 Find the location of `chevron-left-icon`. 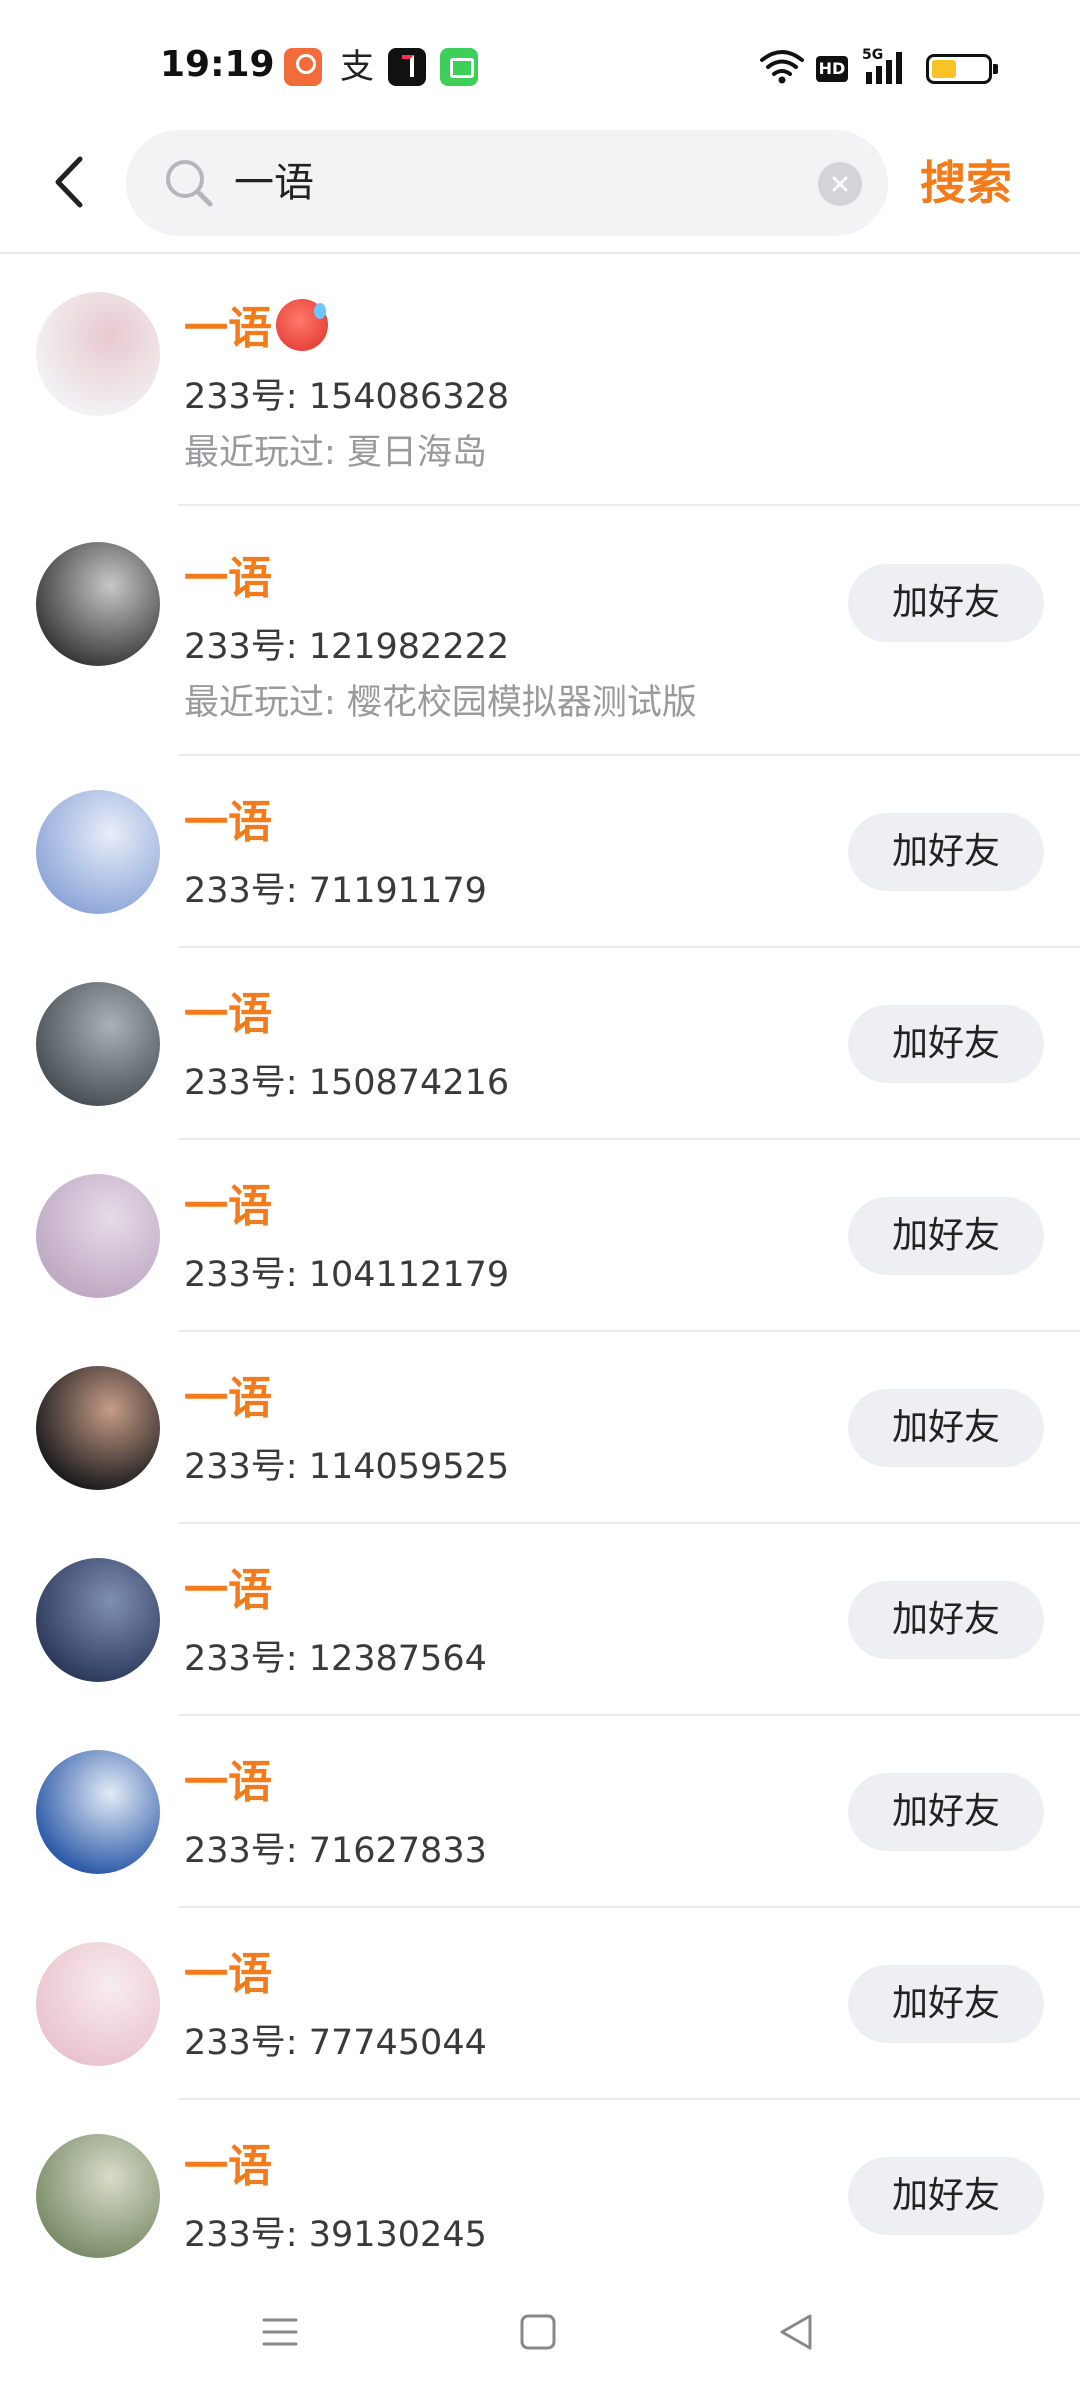

chevron-left-icon is located at coordinates (69, 182).